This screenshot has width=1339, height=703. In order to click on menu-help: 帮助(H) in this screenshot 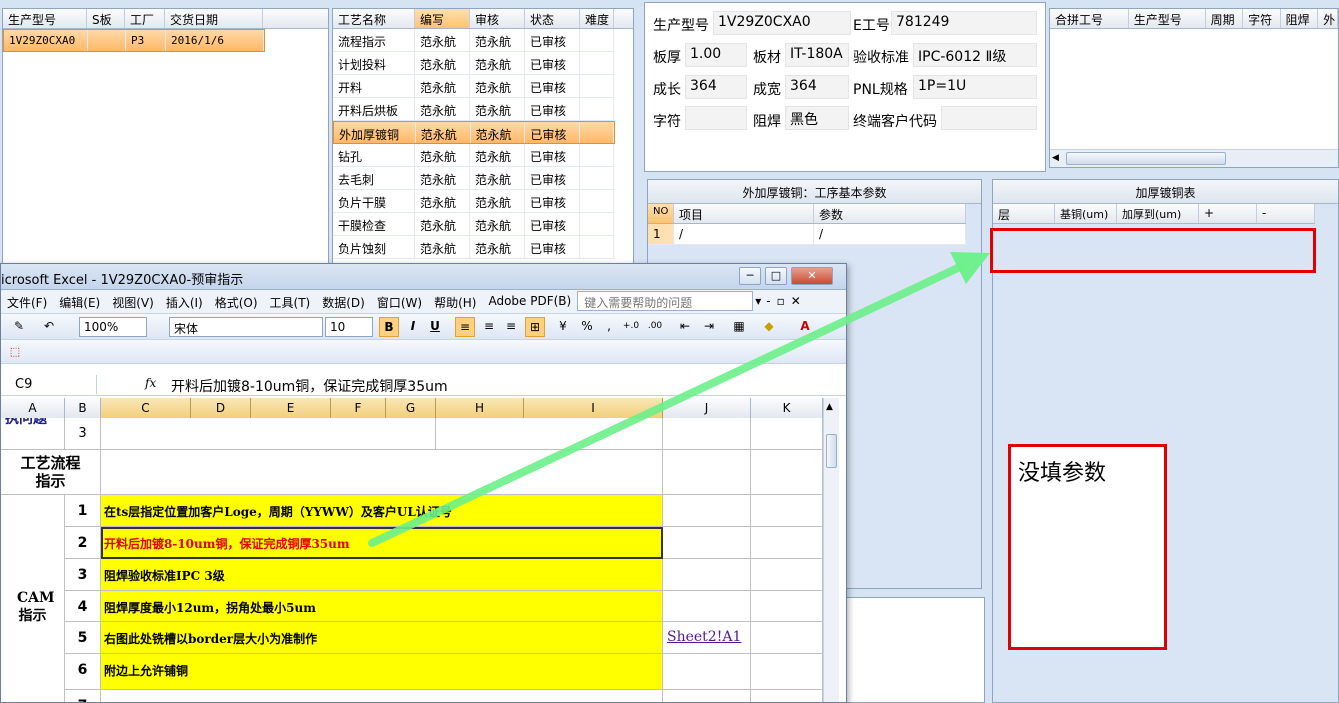, I will do `click(455, 303)`.